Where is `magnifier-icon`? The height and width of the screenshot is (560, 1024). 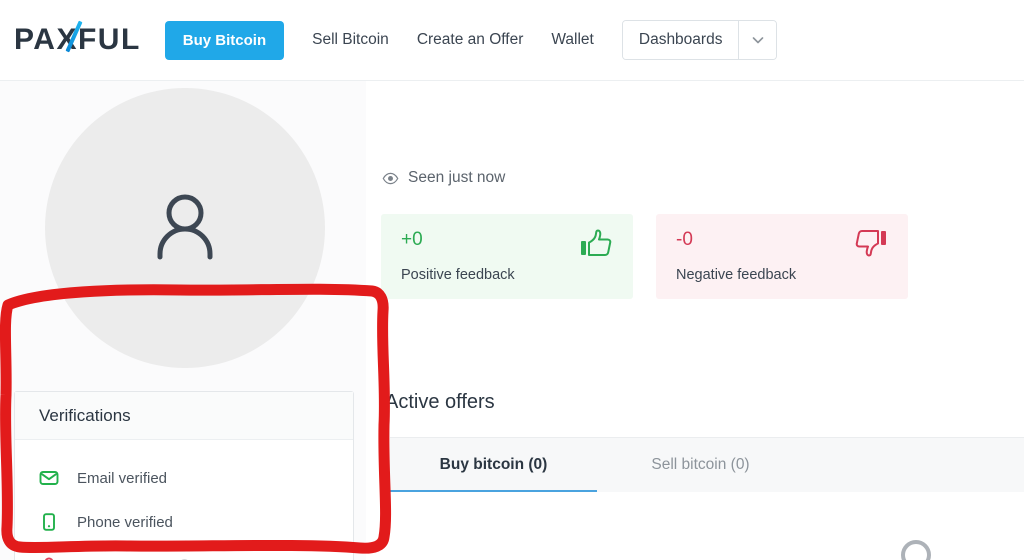 magnifier-icon is located at coordinates (916, 550).